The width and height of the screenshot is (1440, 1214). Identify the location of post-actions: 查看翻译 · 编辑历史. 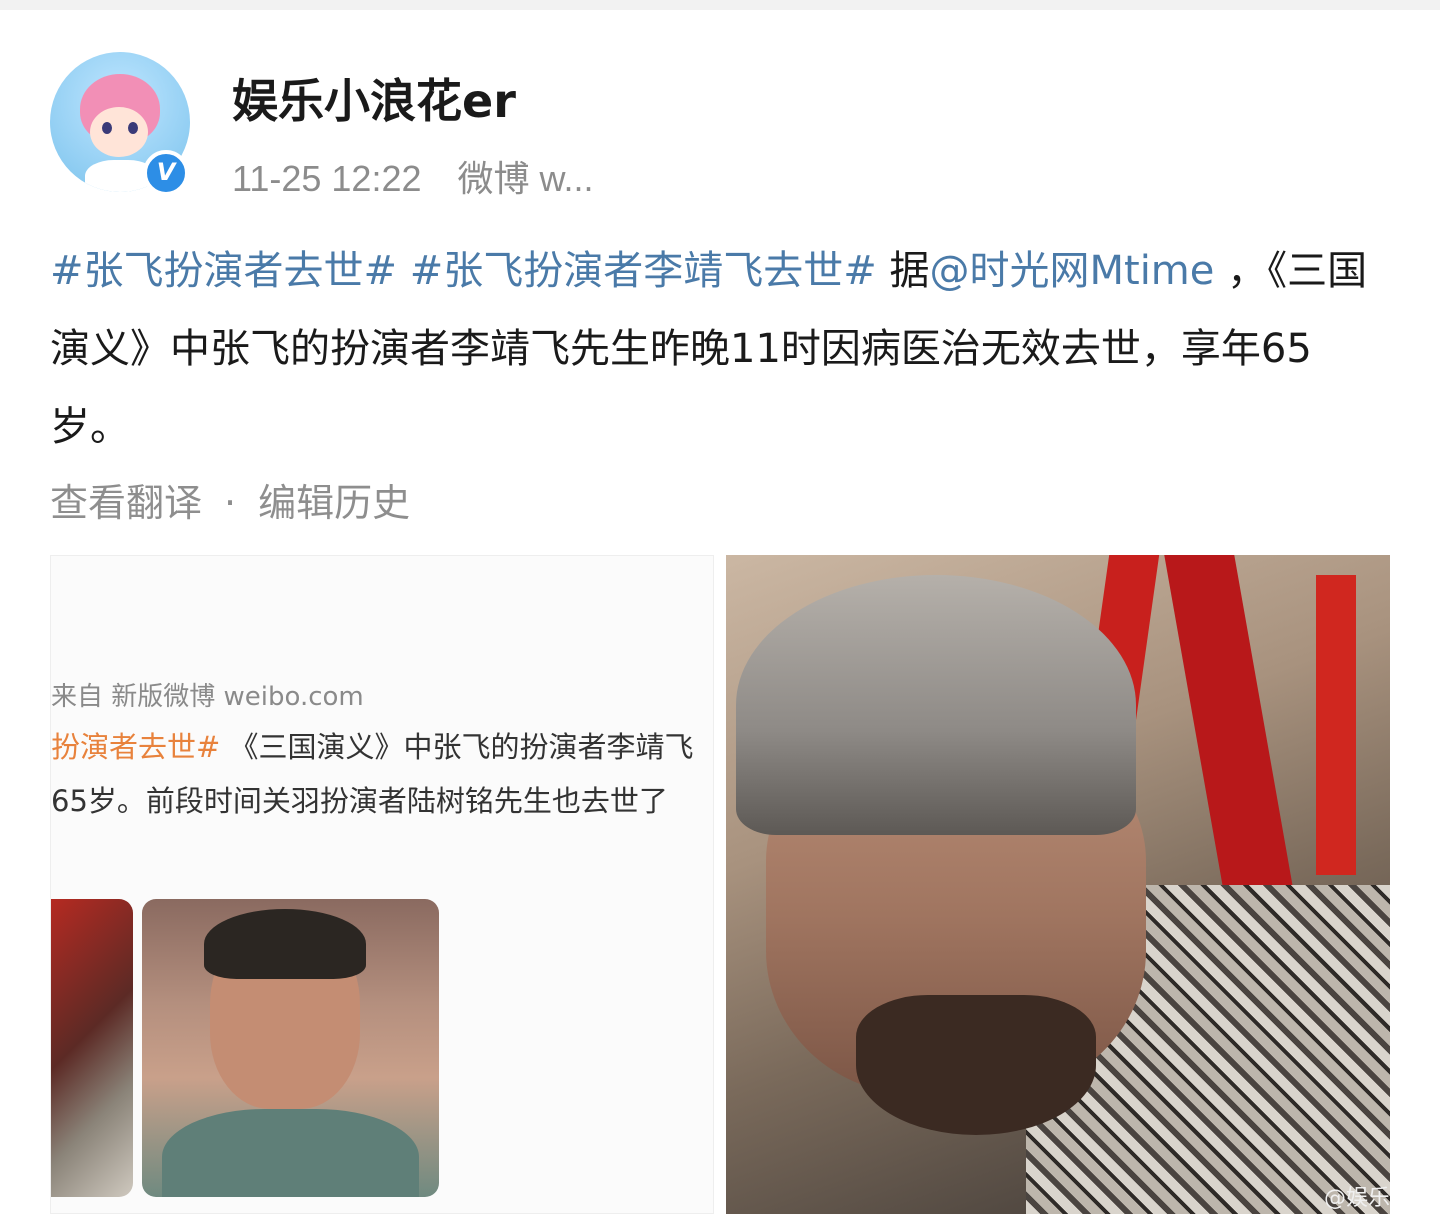
(230, 499).